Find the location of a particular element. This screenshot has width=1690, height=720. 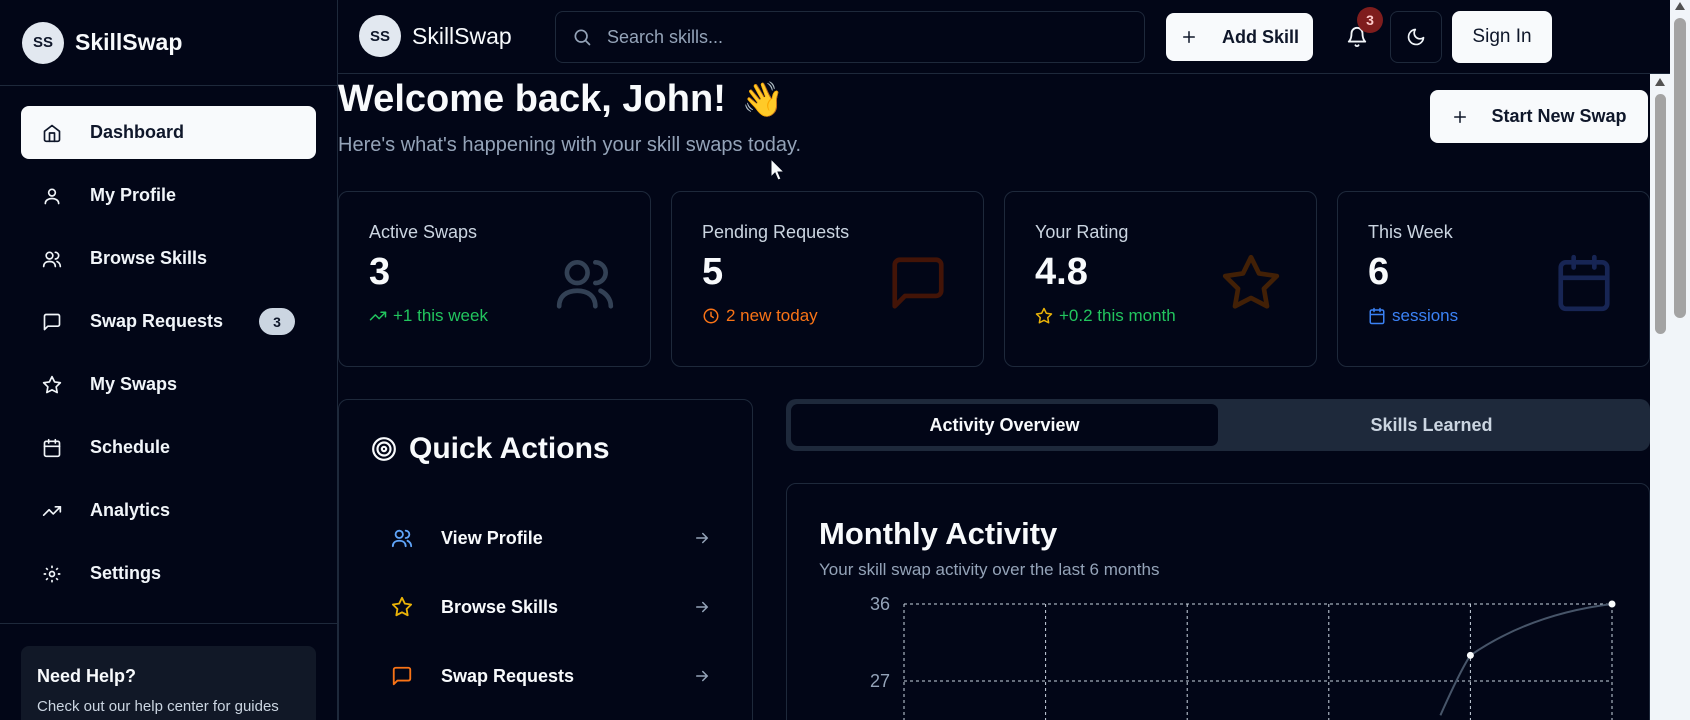

scroll-thumb is located at coordinates (1660, 214).